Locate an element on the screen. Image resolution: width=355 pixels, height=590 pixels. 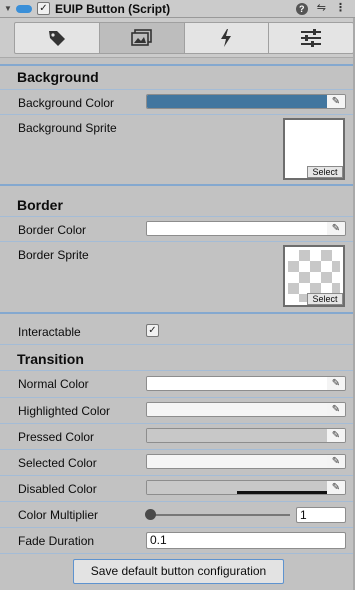
pressed-color-swatch is located at coordinates (237, 435).